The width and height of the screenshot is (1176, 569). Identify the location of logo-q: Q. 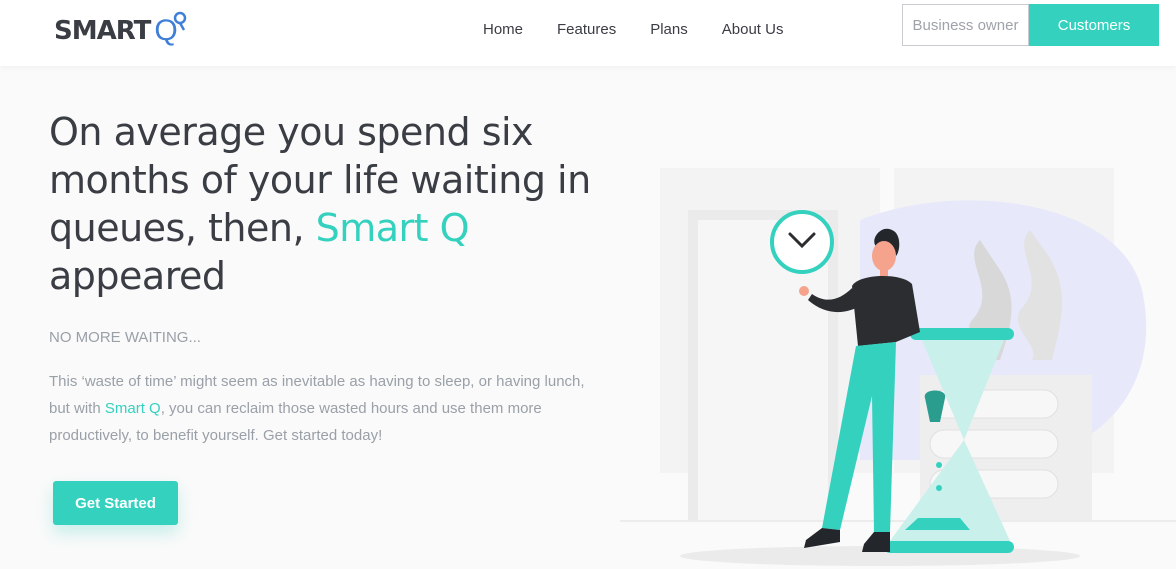
(170, 29).